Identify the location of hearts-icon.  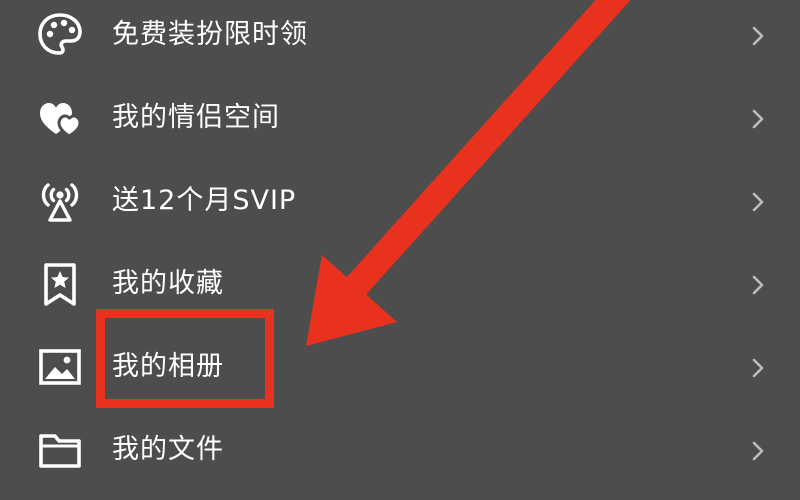
(60, 118).